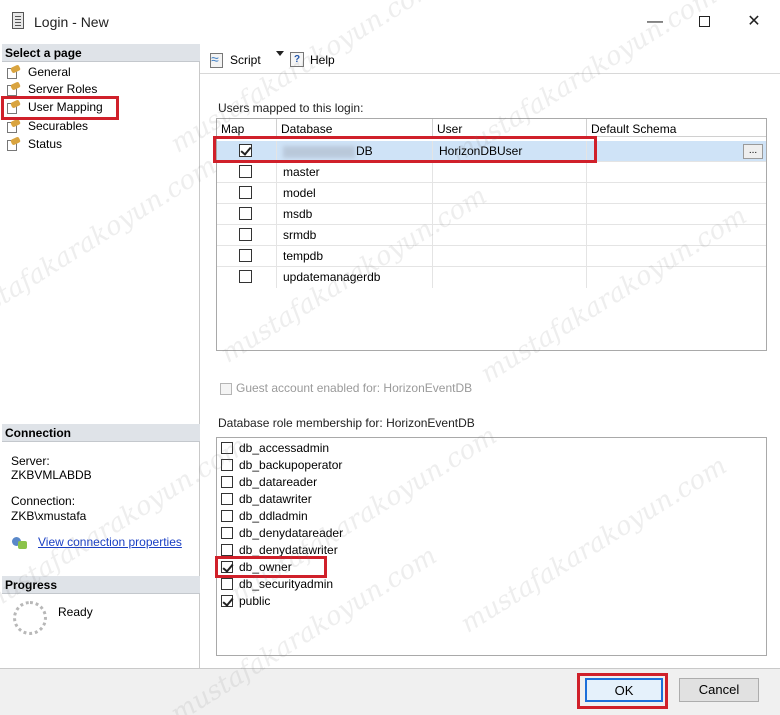  I want to click on help-button: ? Help, so click(315, 60).